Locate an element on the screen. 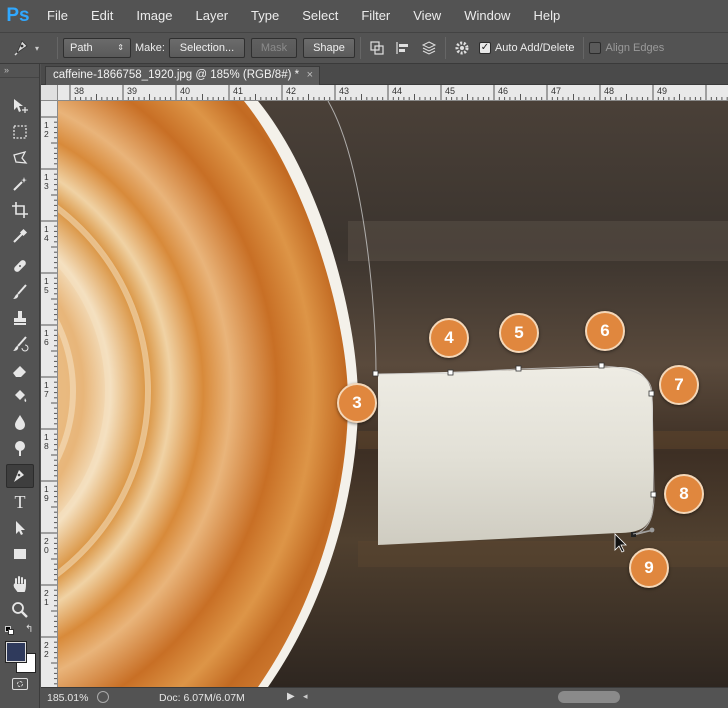 Image resolution: width=728 pixels, height=708 pixels. pen-mode-dropdown: Path ⇕ is located at coordinates (97, 48).